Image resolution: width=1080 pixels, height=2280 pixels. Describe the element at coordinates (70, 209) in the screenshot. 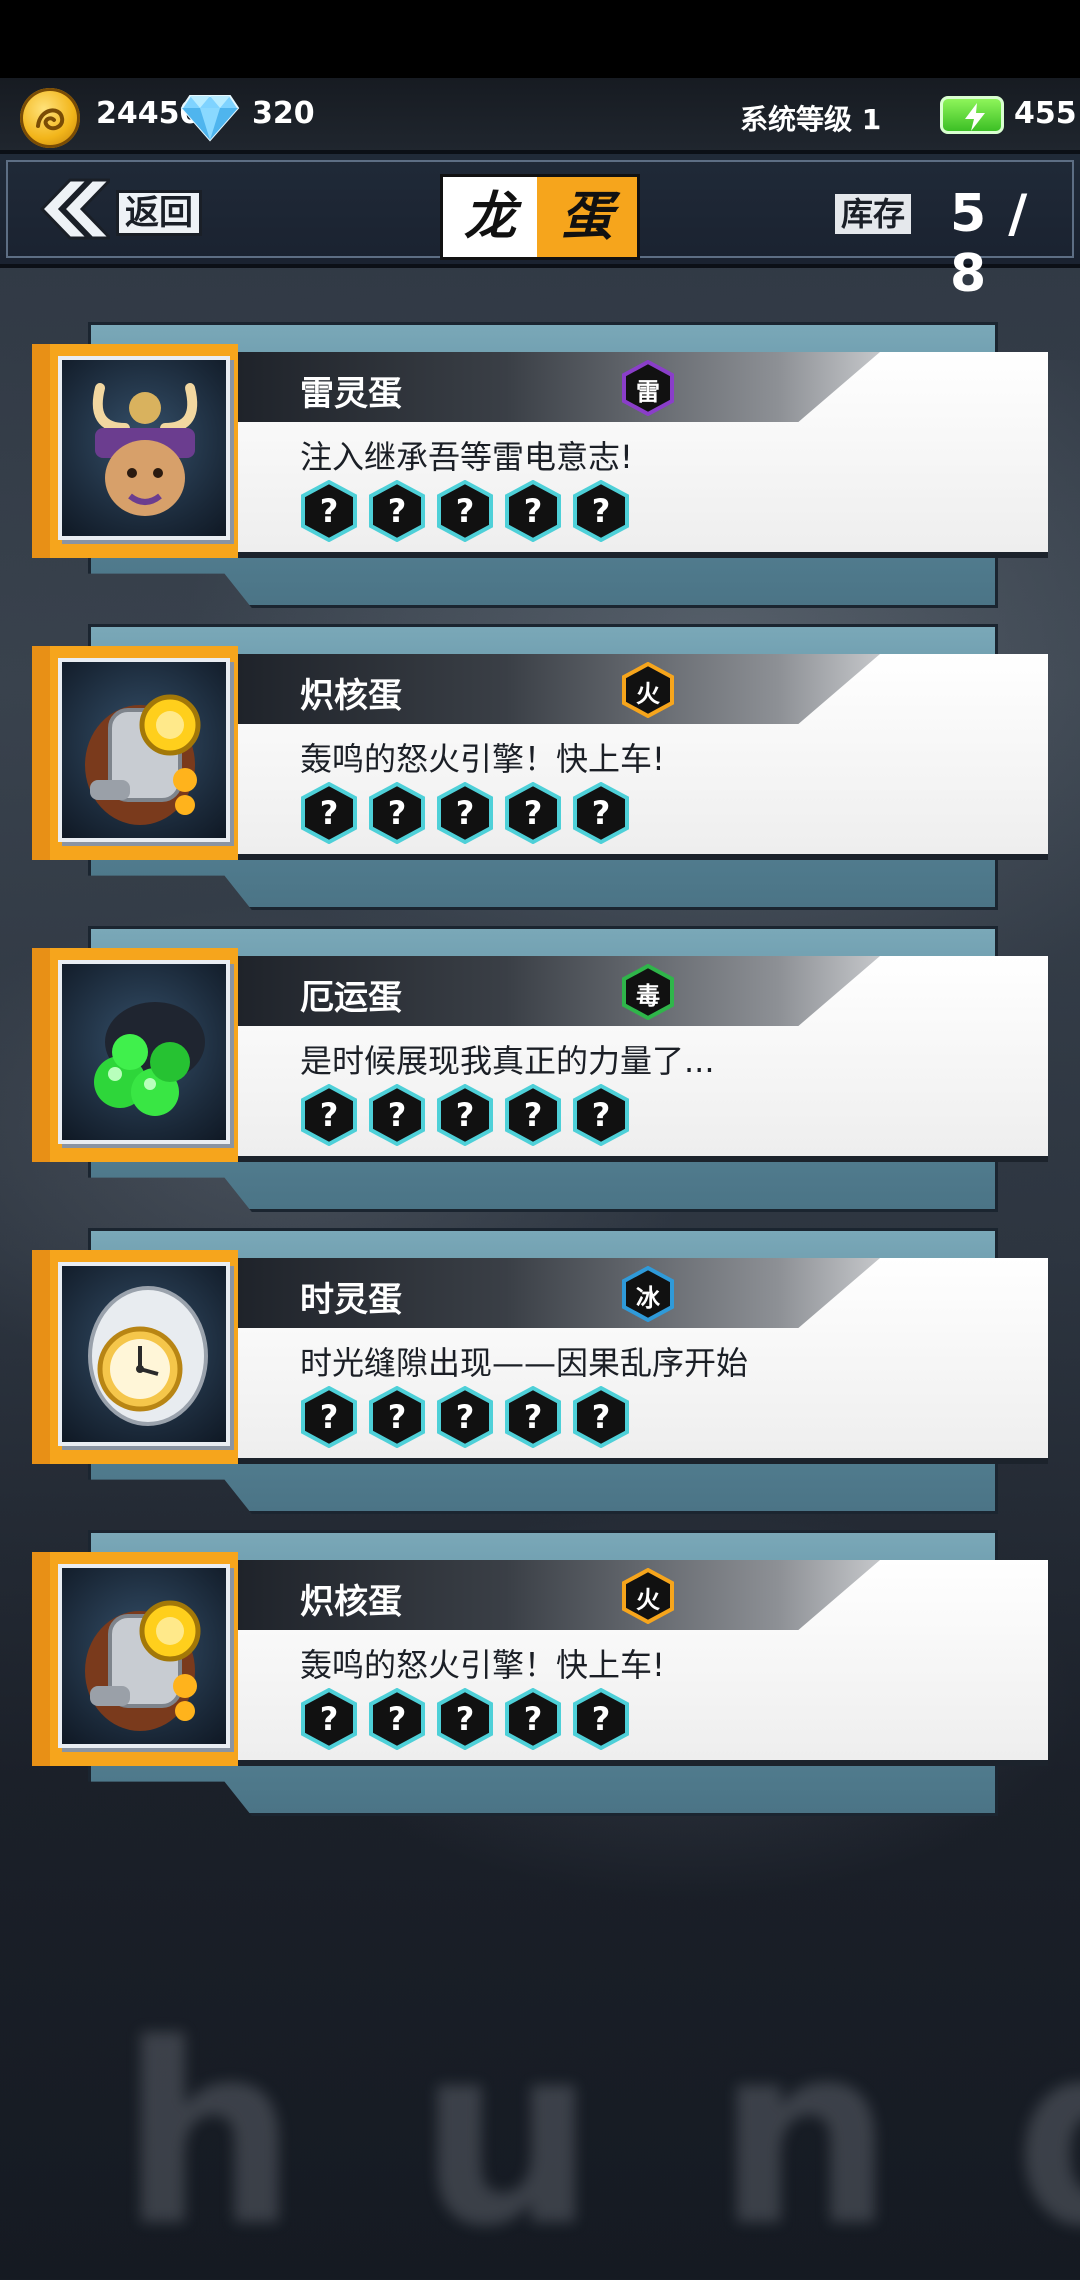

I see `back-arrow-icon` at that location.